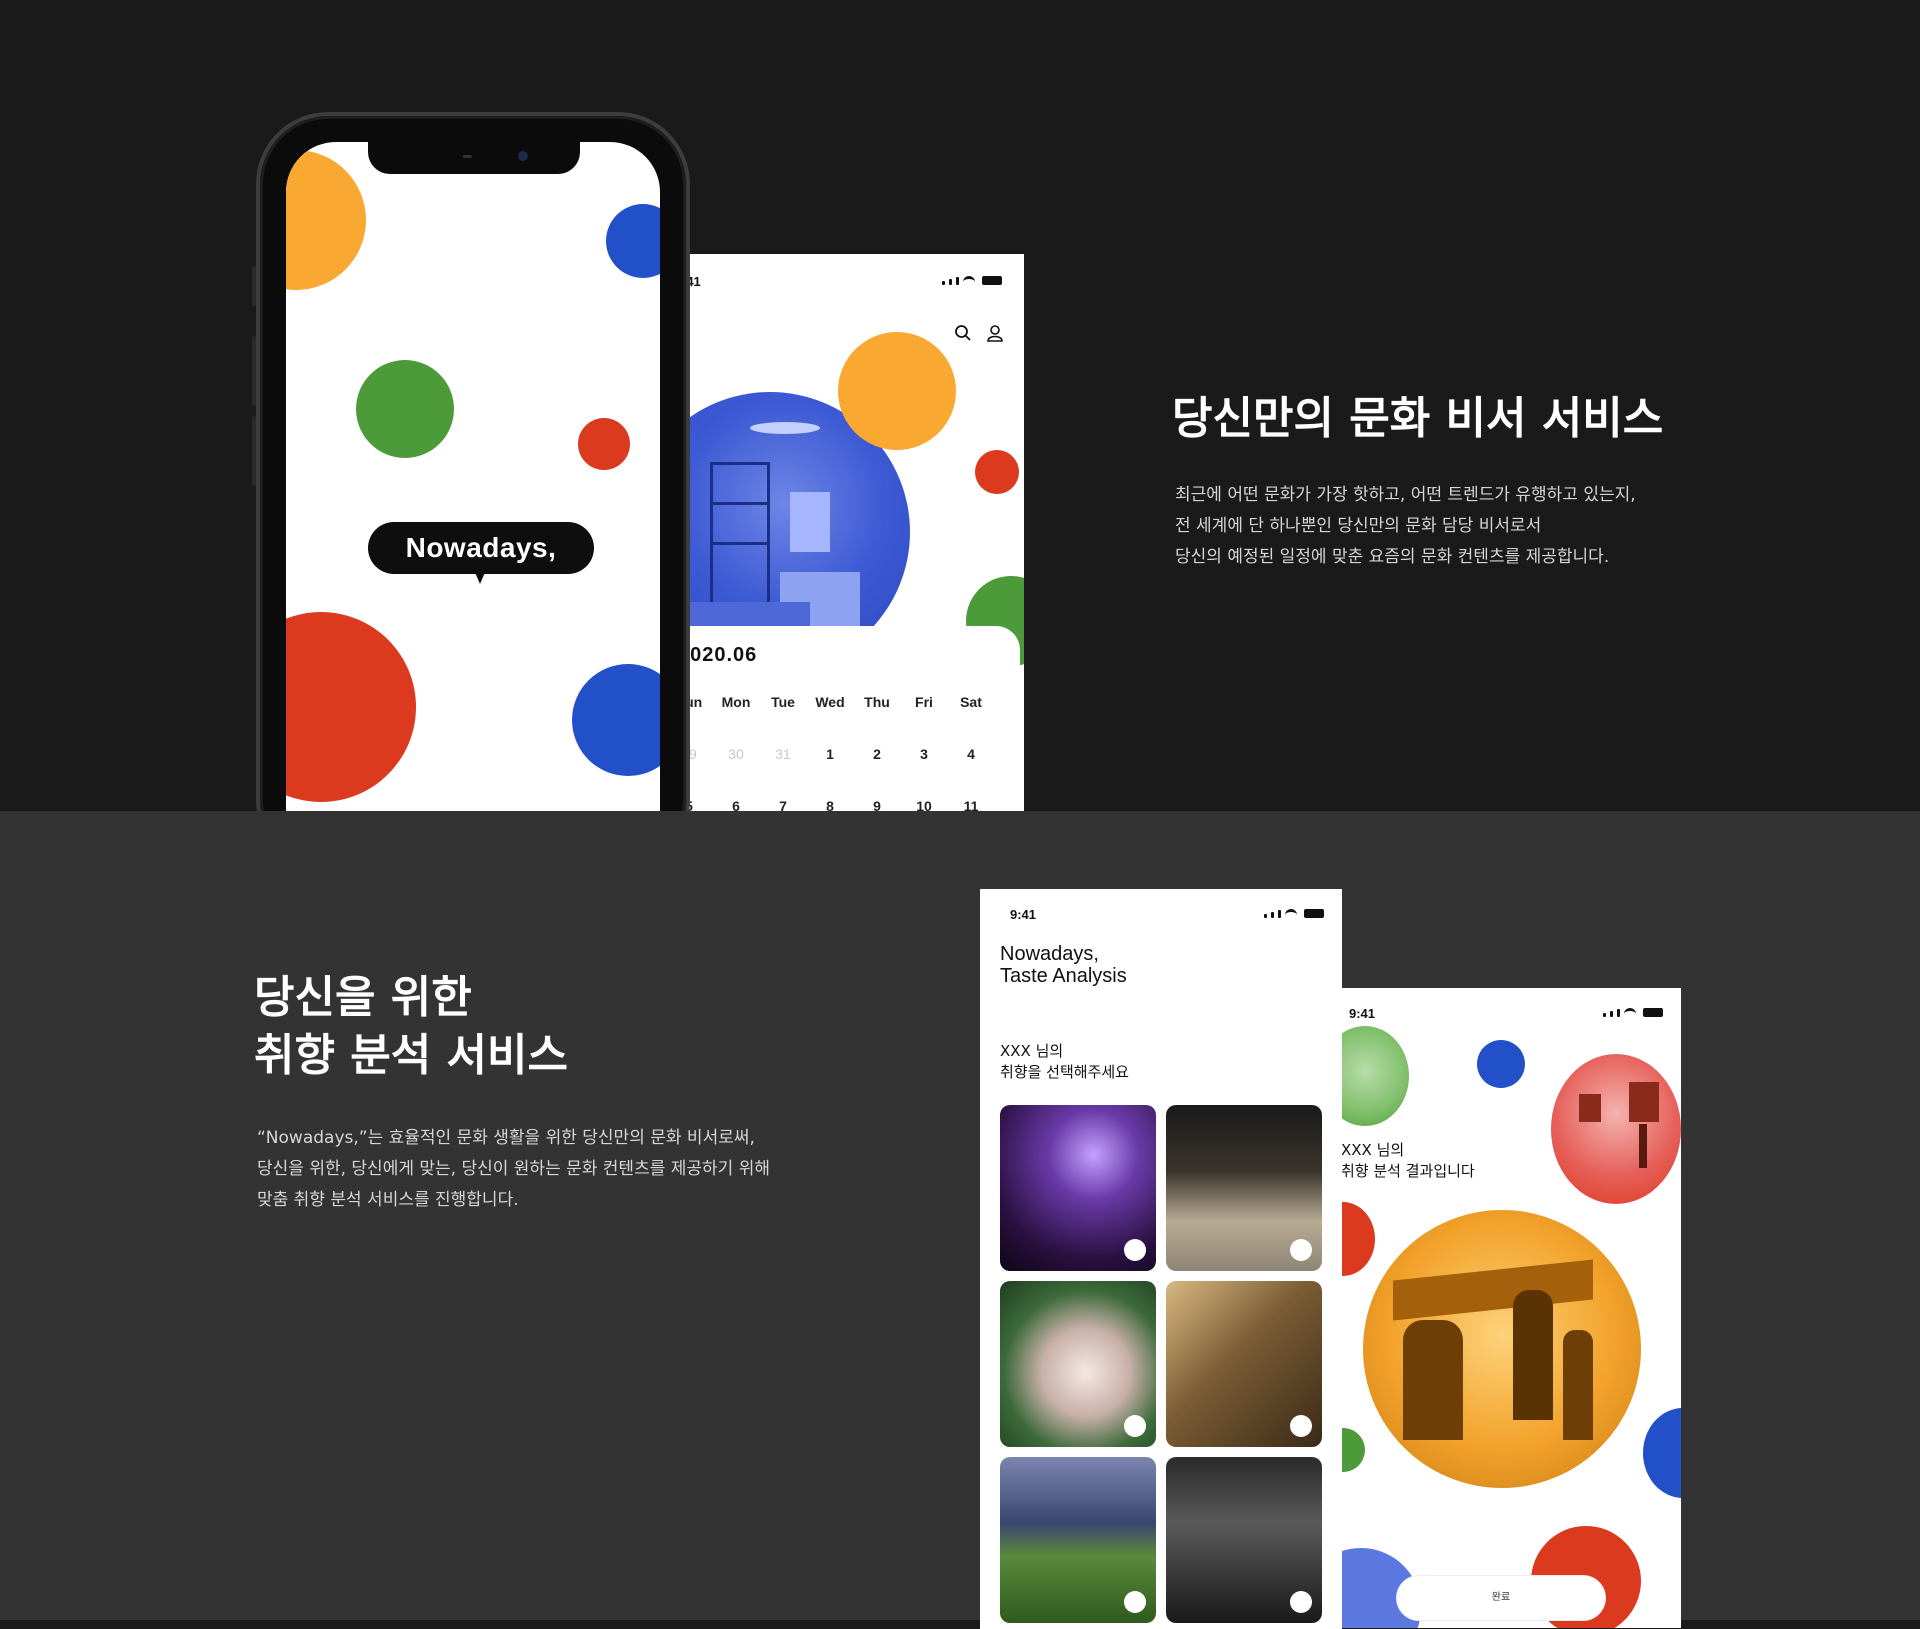  I want to click on bubble-tail, so click(480, 577).